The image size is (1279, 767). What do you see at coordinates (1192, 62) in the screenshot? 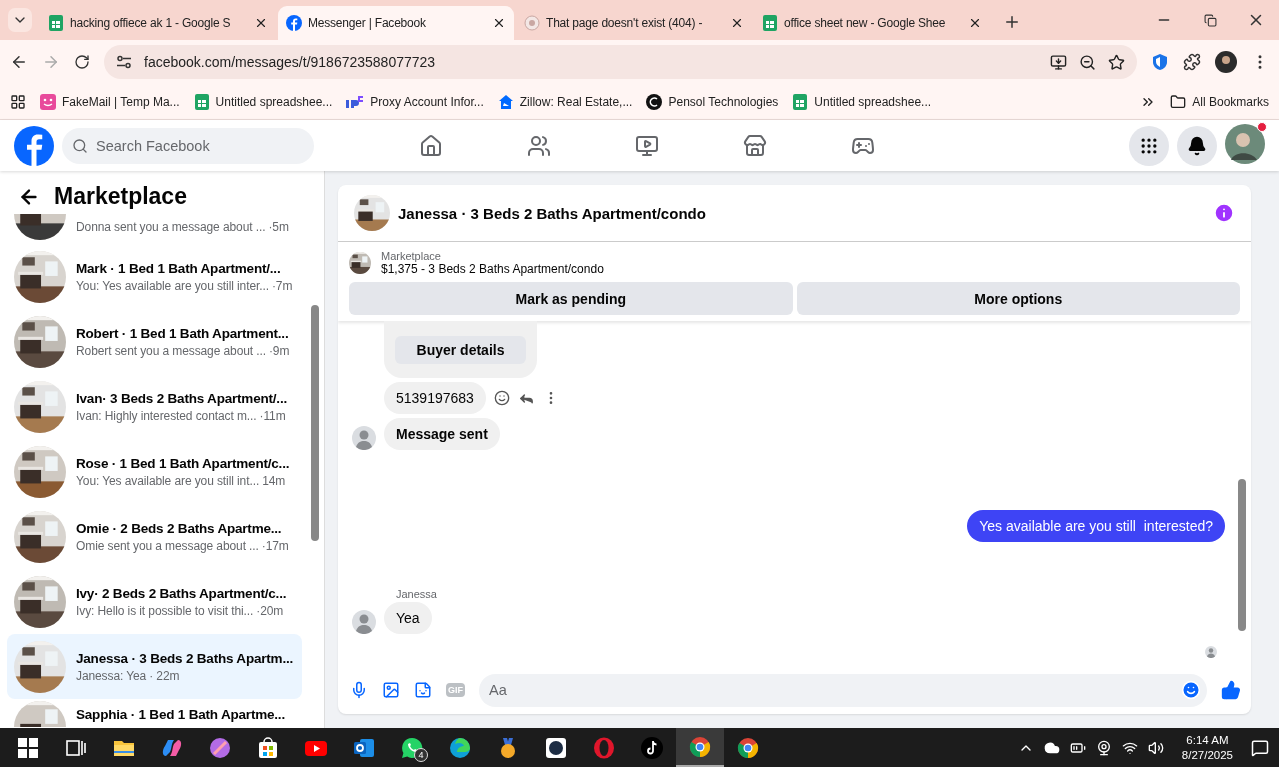
I see `extensions-icon` at bounding box center [1192, 62].